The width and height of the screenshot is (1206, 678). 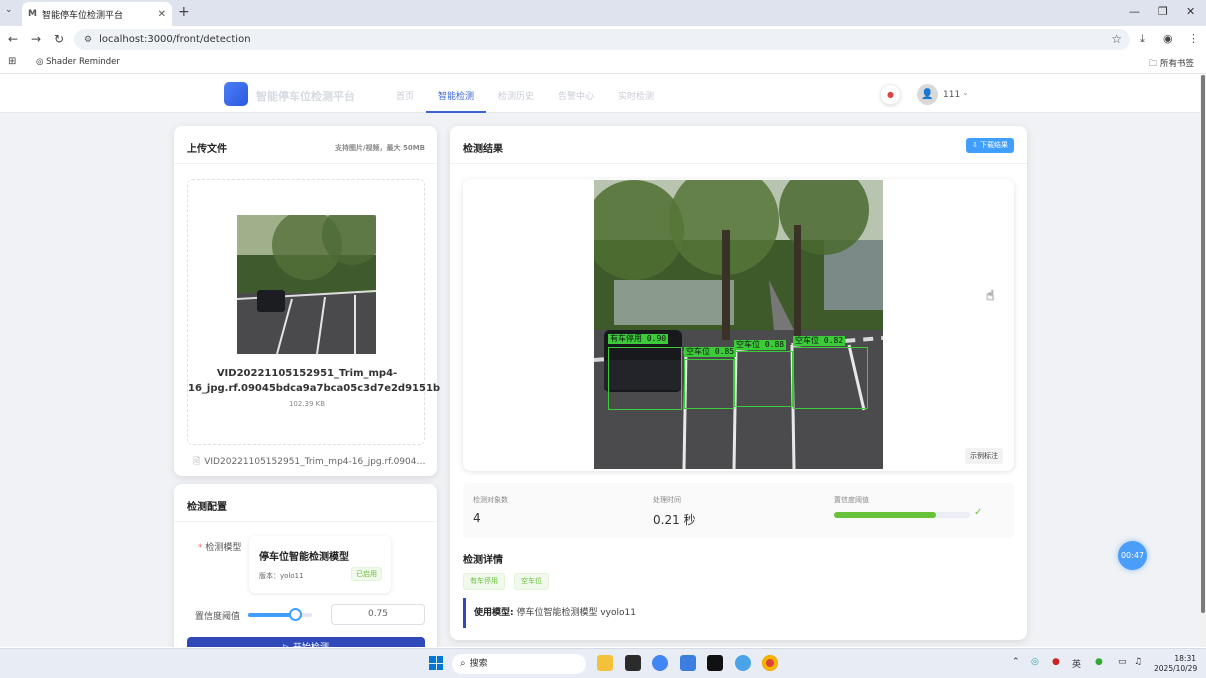 What do you see at coordinates (951, 95) in the screenshot?
I see `username: 111` at bounding box center [951, 95].